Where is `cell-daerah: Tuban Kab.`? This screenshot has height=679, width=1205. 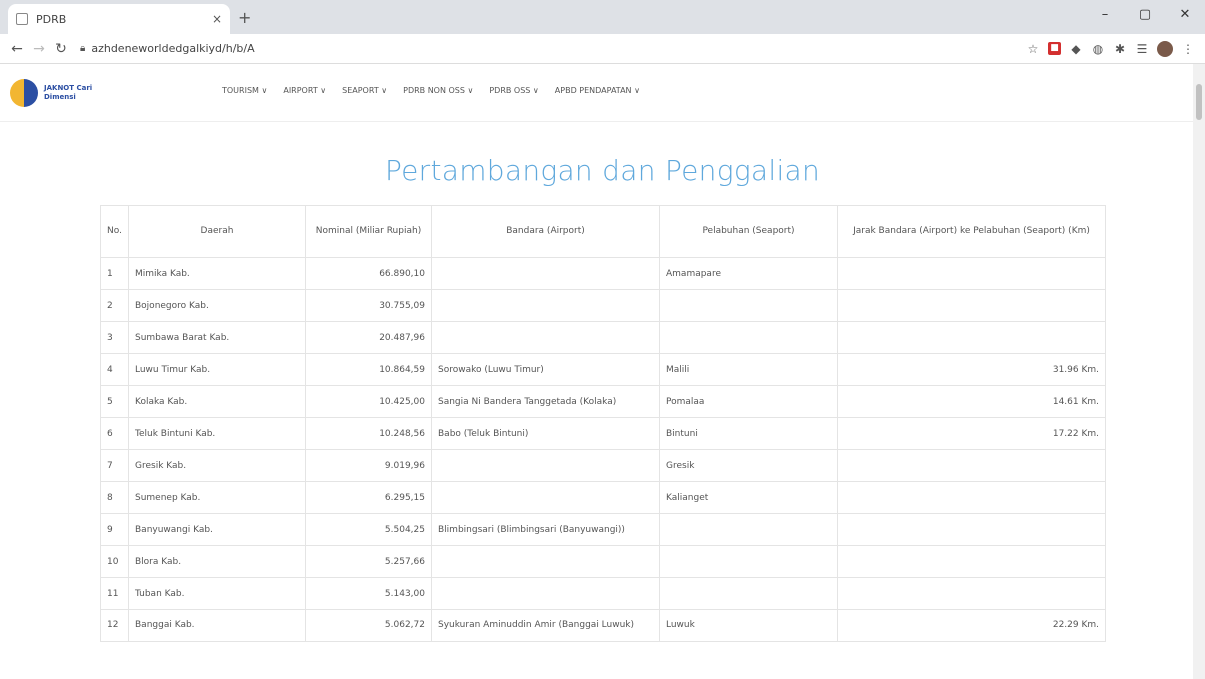
cell-daerah: Tuban Kab. is located at coordinates (217, 593).